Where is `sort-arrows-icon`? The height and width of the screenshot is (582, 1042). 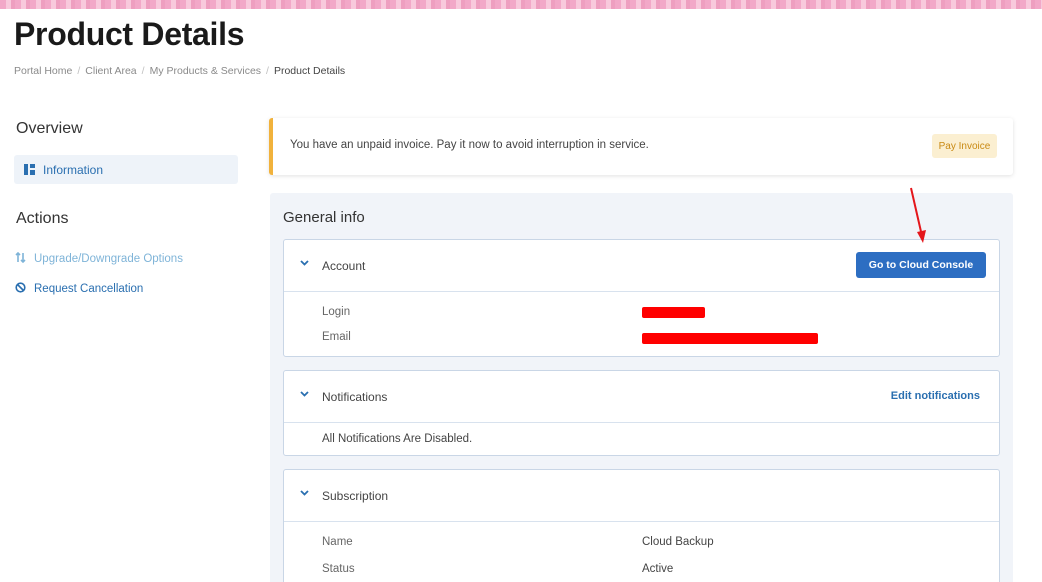
sort-arrows-icon is located at coordinates (20, 258).